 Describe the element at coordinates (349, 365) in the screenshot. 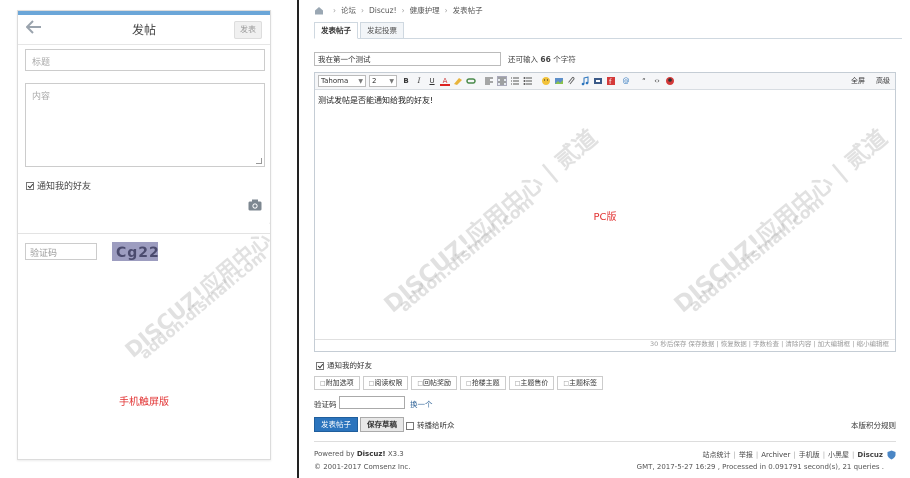

I see `pc-notify-label: 通知我的好友` at that location.